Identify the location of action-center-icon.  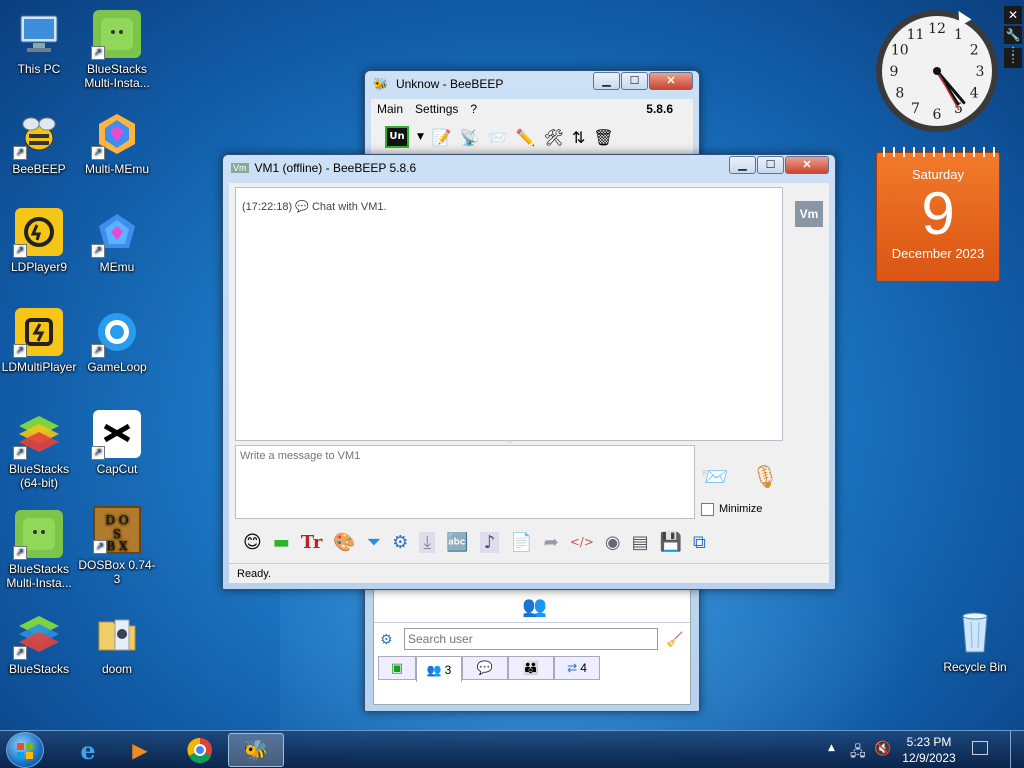
(980, 748).